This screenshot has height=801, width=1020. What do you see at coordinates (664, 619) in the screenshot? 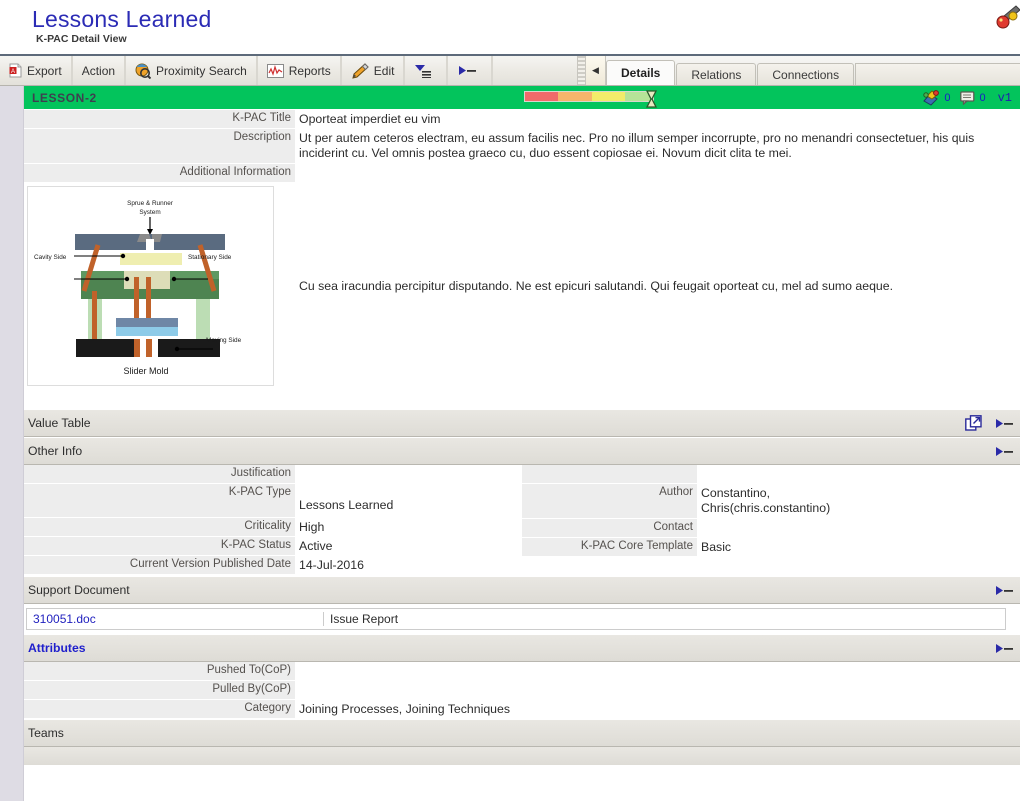
I see `support-document-description: Issue Report` at bounding box center [664, 619].